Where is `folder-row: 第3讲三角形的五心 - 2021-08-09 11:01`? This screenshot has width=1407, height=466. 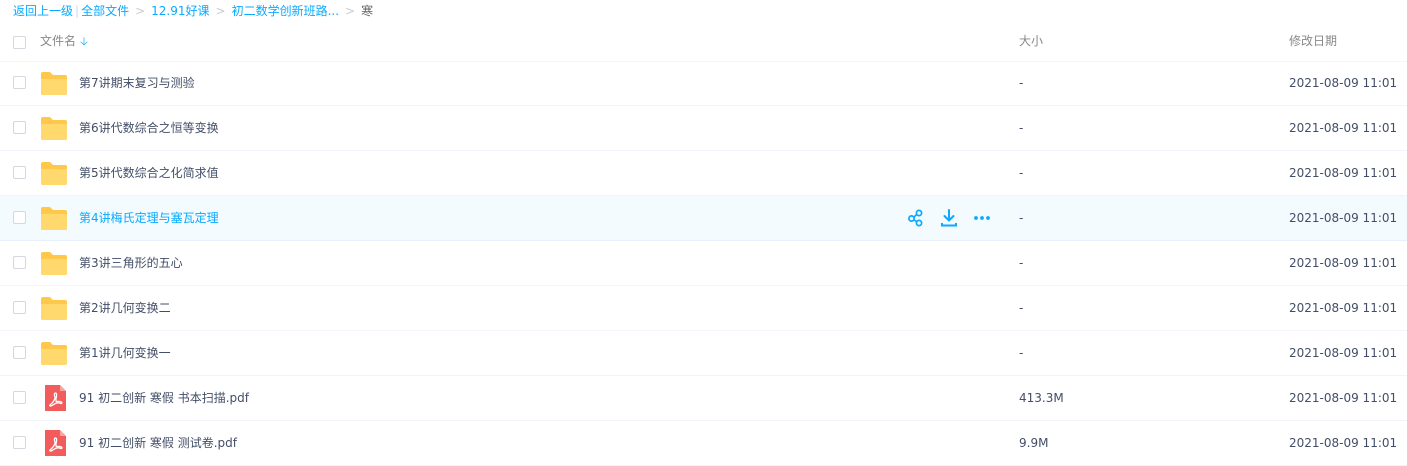
folder-row: 第3讲三角形的五心 - 2021-08-09 11:01 is located at coordinates (703, 263).